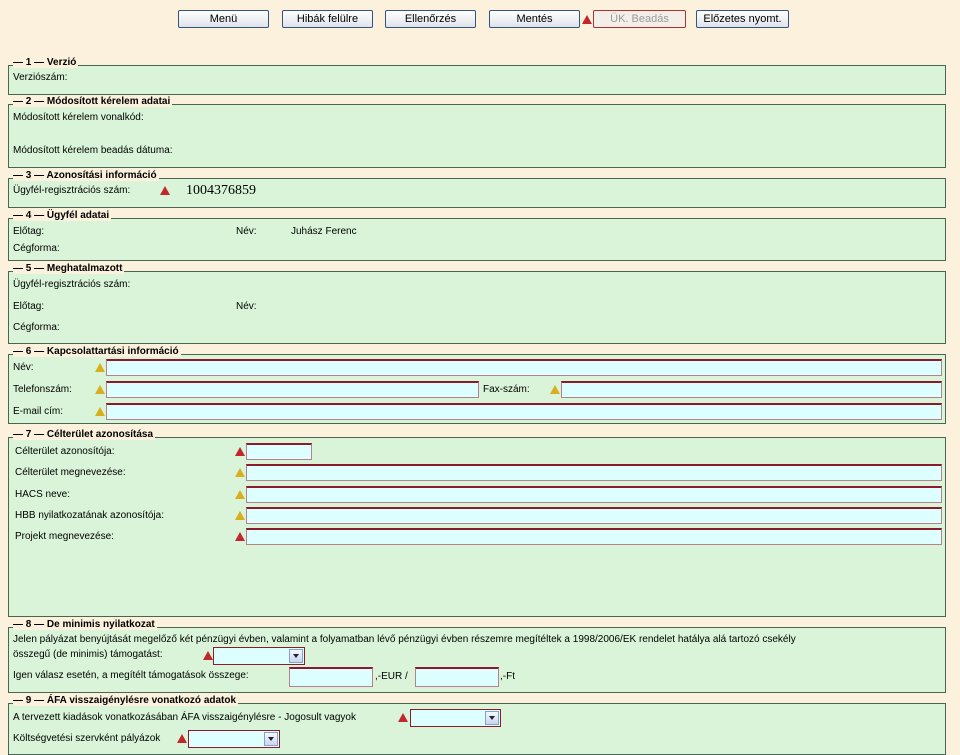 This screenshot has width=960, height=755. What do you see at coordinates (234, 739) in the screenshot?
I see `budget-select` at bounding box center [234, 739].